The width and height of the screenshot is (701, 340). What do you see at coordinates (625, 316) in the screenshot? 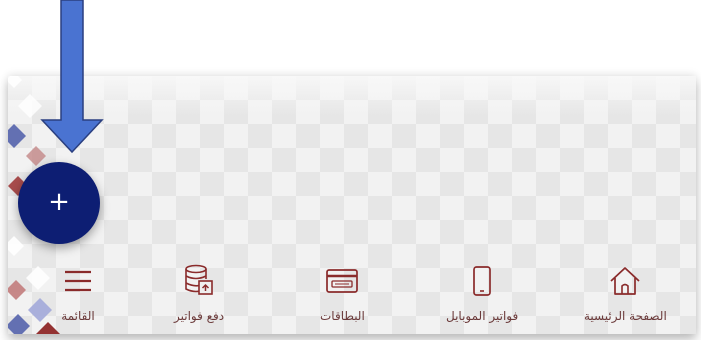
I see `nav-label-home: الصفحة الرئيسية` at bounding box center [625, 316].